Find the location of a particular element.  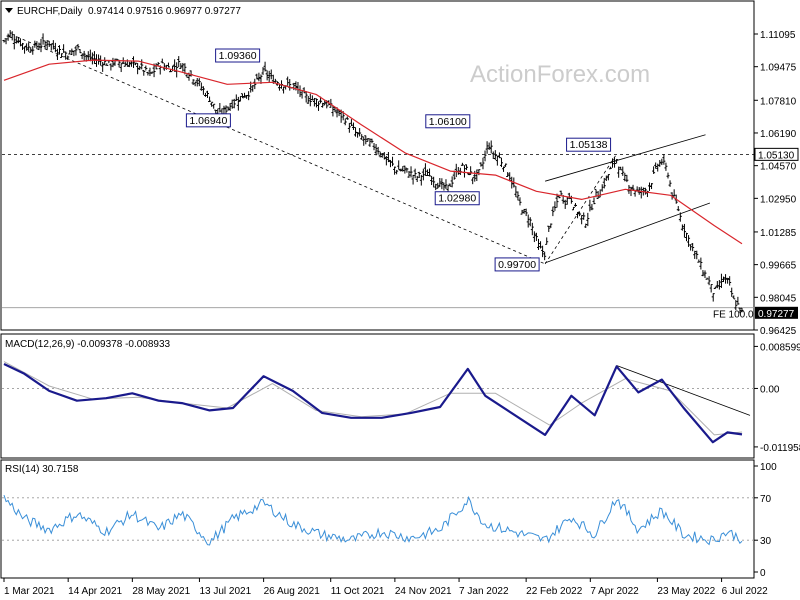

macd-ytick-label: 0.008599 is located at coordinates (780, 347).